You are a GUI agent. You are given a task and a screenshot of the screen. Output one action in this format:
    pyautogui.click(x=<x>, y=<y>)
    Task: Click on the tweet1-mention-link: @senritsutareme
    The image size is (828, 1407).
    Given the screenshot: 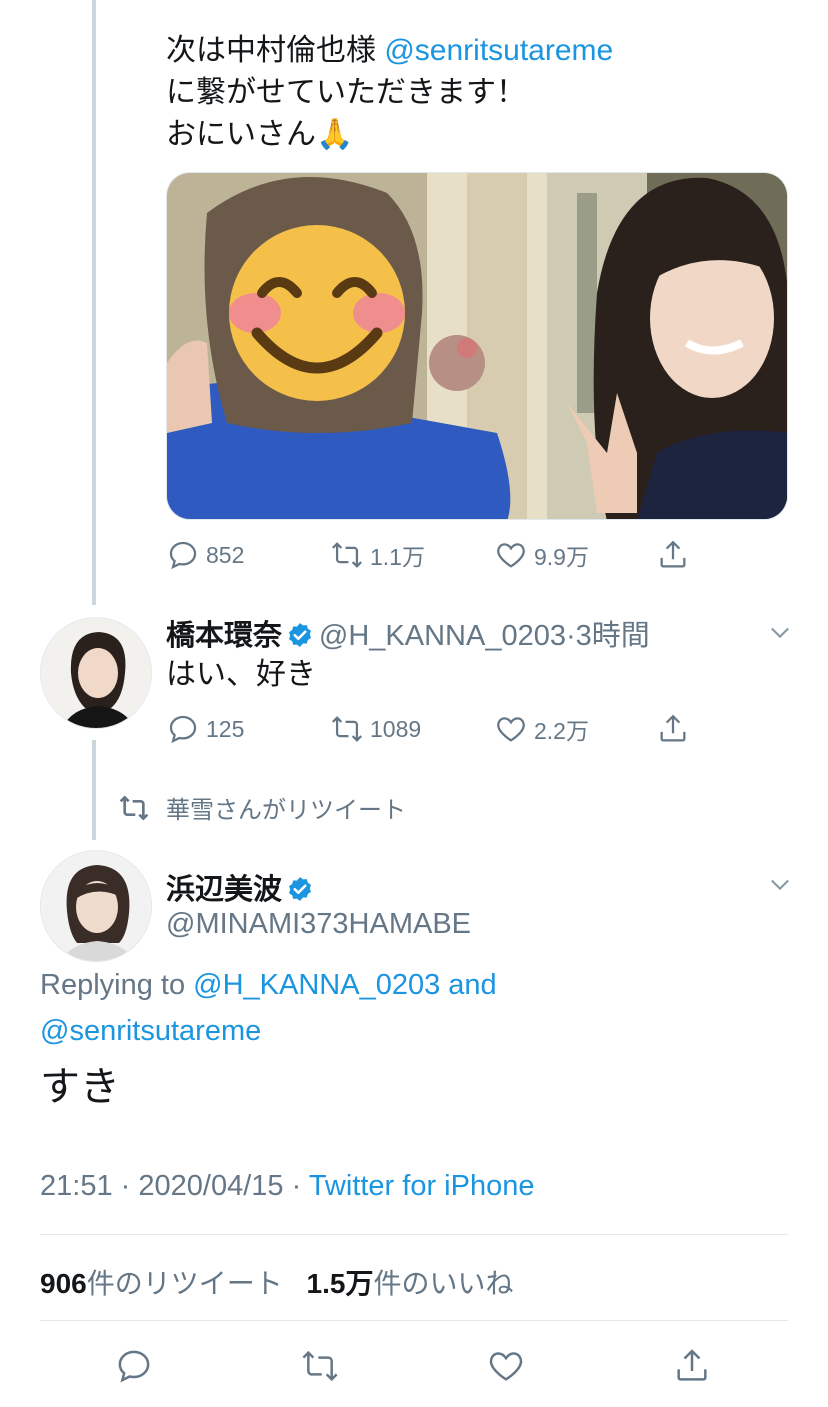 What is the action you would take?
    pyautogui.click(x=498, y=50)
    